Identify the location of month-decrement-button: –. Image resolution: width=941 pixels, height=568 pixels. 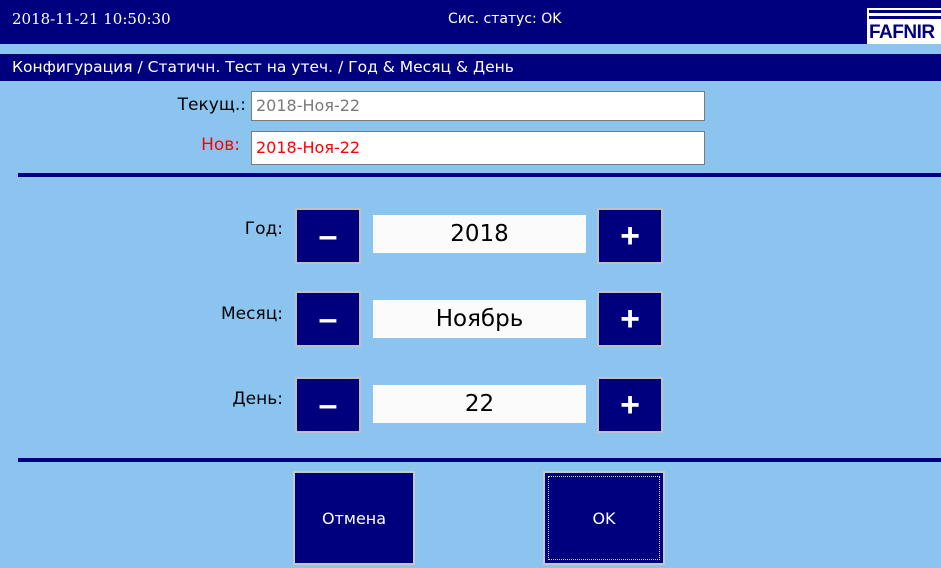
(328, 319).